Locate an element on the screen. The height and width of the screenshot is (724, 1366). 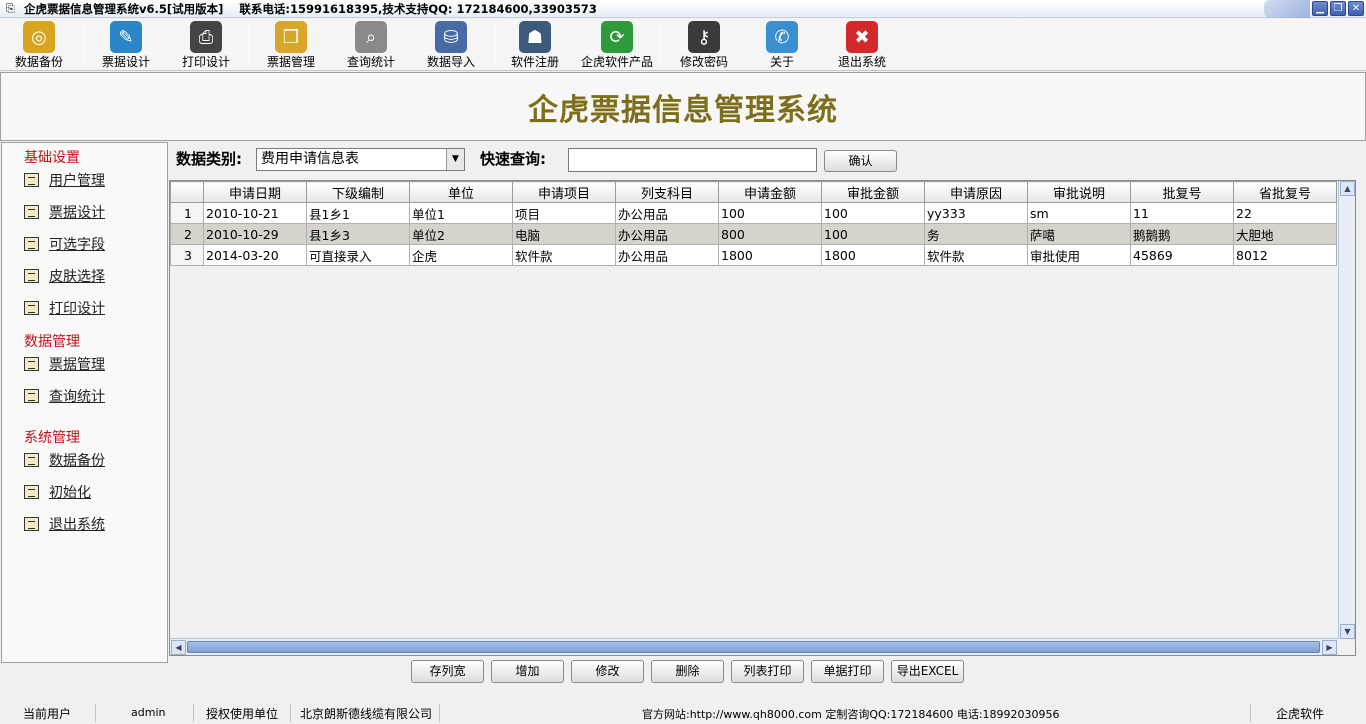
single-print-button: 单据打印 is located at coordinates (847, 671).